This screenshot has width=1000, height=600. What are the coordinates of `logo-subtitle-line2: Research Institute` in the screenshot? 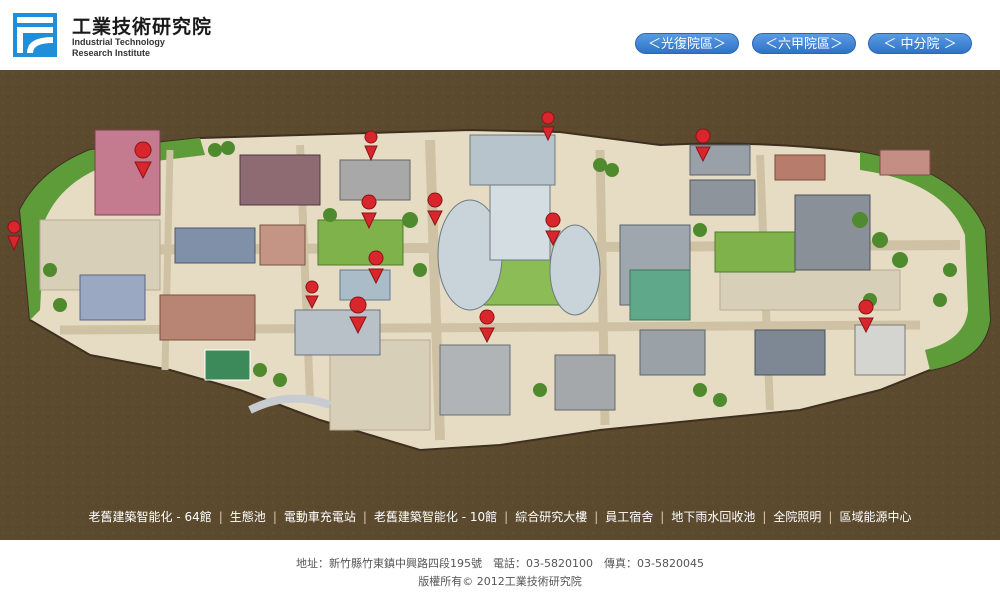 It's located at (111, 53).